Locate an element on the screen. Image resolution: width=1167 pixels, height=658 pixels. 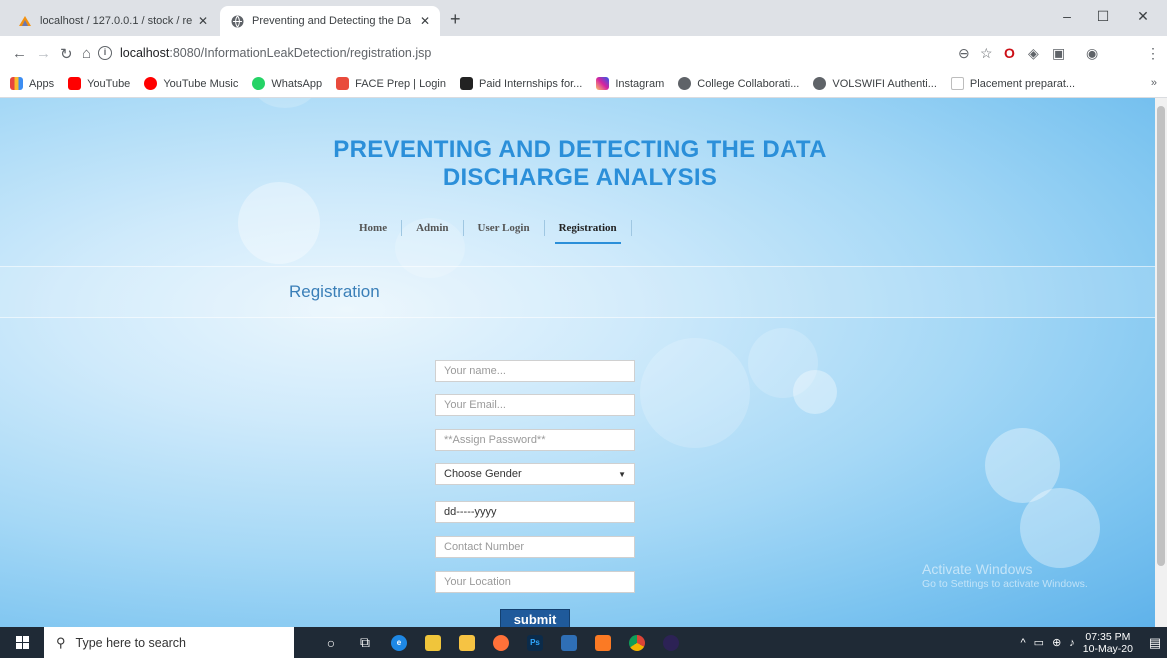
photoshop-icon: Ps is located at coordinates (535, 642).